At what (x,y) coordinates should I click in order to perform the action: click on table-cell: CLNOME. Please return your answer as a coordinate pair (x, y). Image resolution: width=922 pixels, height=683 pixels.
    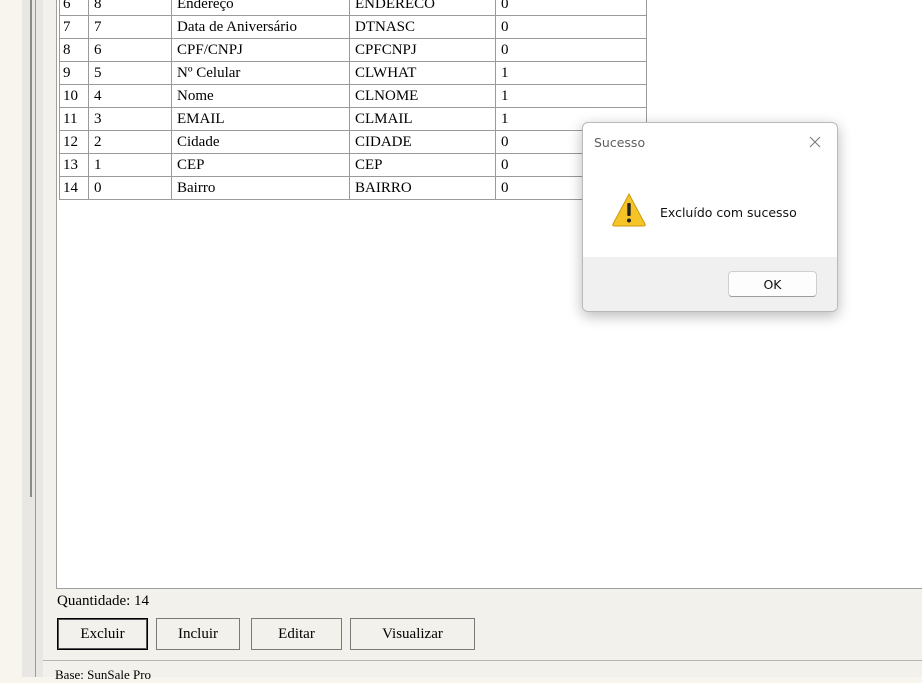
    Looking at the image, I should click on (422, 96).